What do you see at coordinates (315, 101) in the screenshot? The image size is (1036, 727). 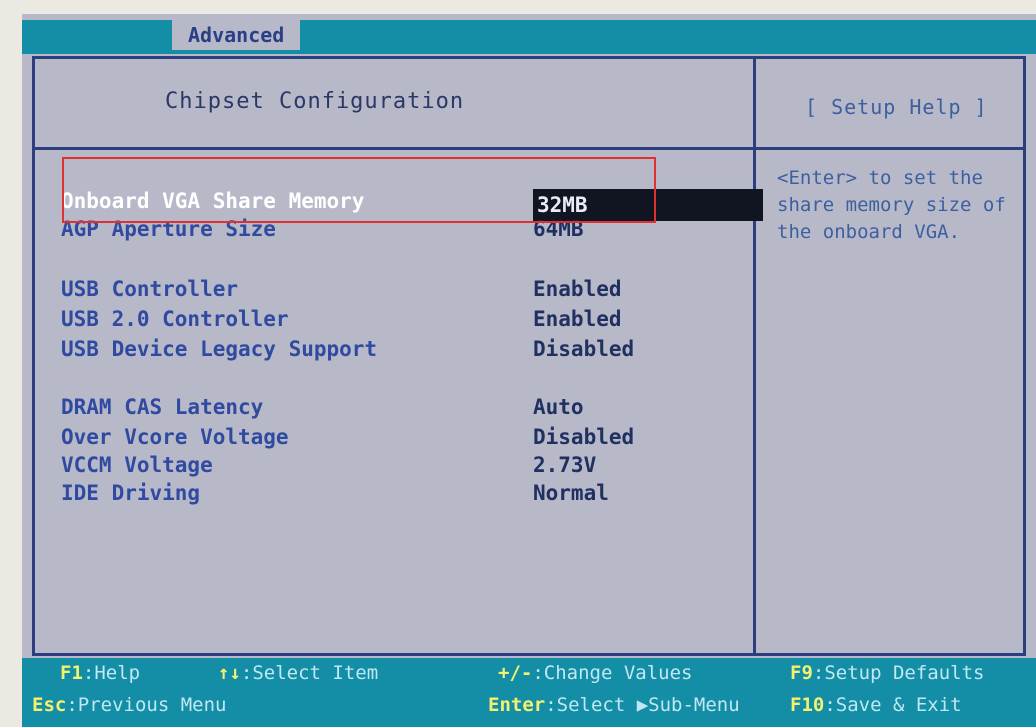 I see `page-title: Chipset Configuration` at bounding box center [315, 101].